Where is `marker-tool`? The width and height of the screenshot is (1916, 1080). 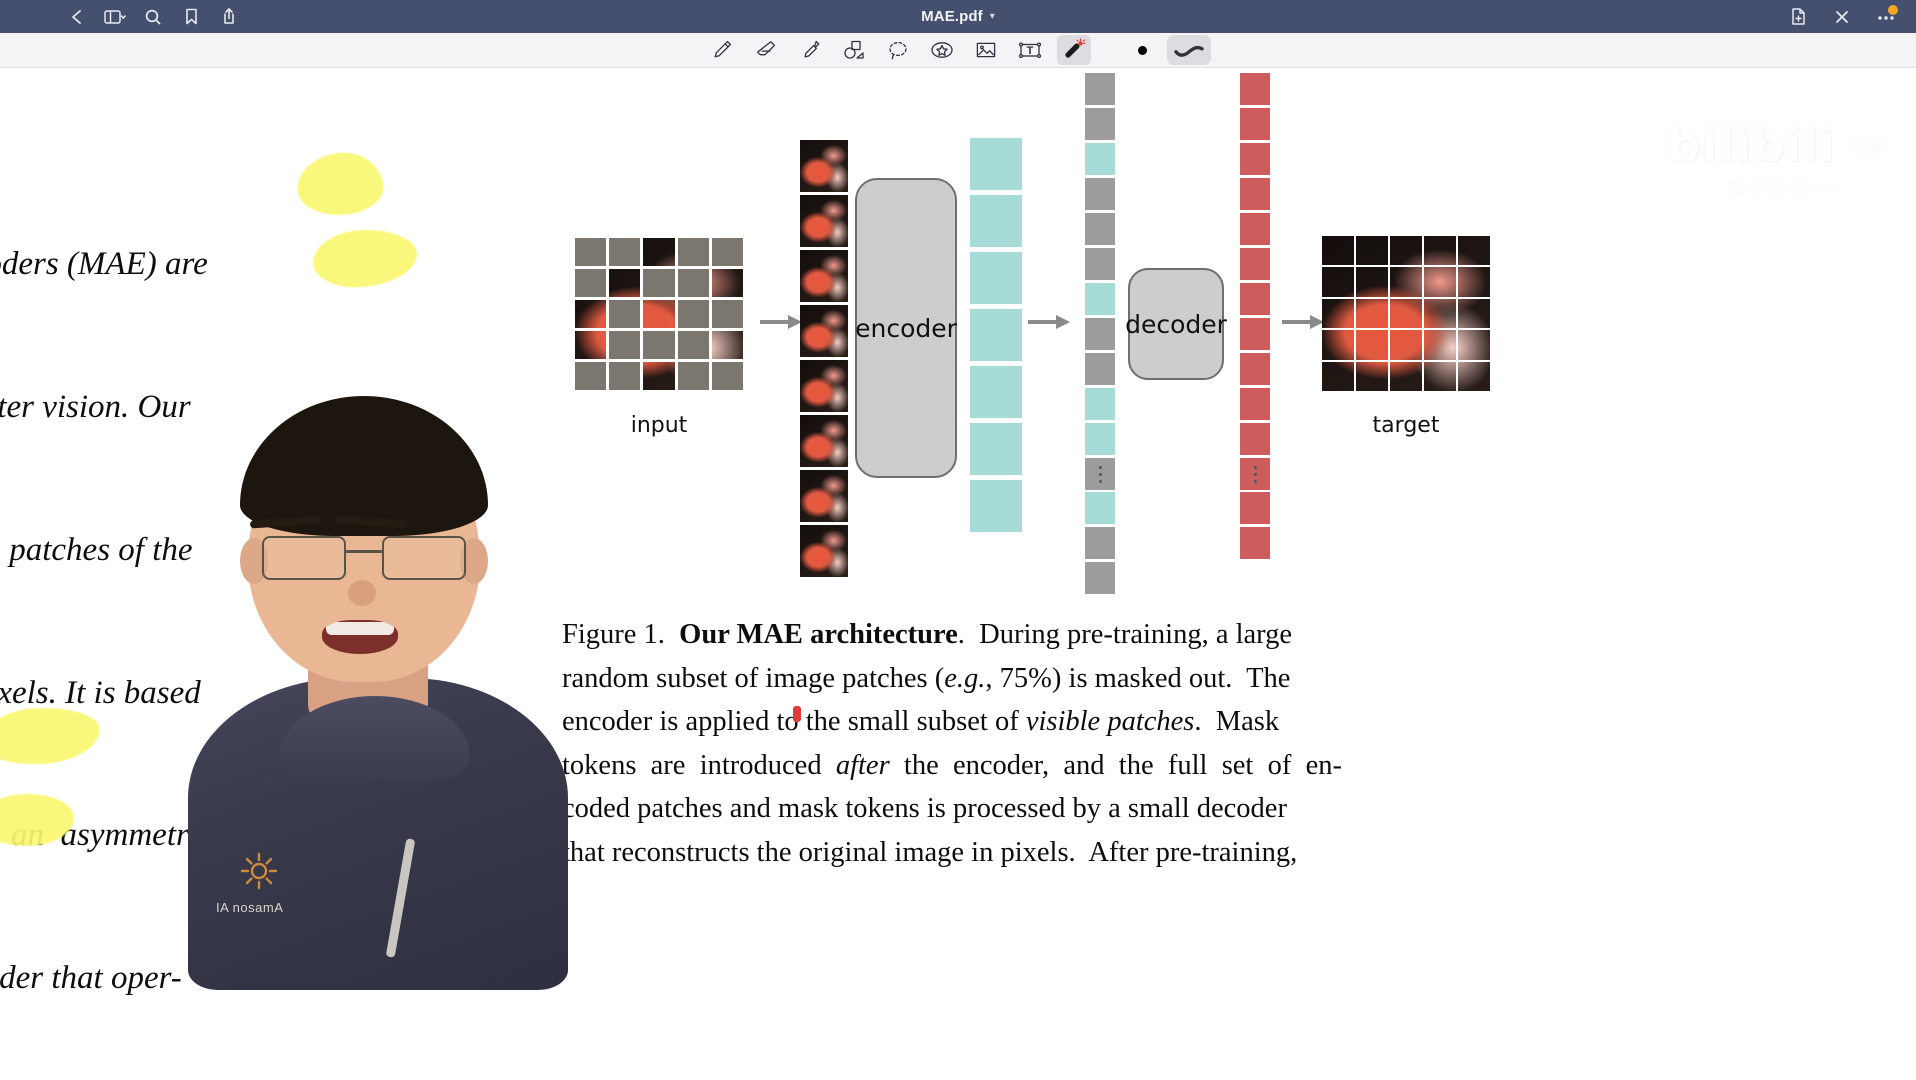
marker-tool is located at coordinates (1074, 50).